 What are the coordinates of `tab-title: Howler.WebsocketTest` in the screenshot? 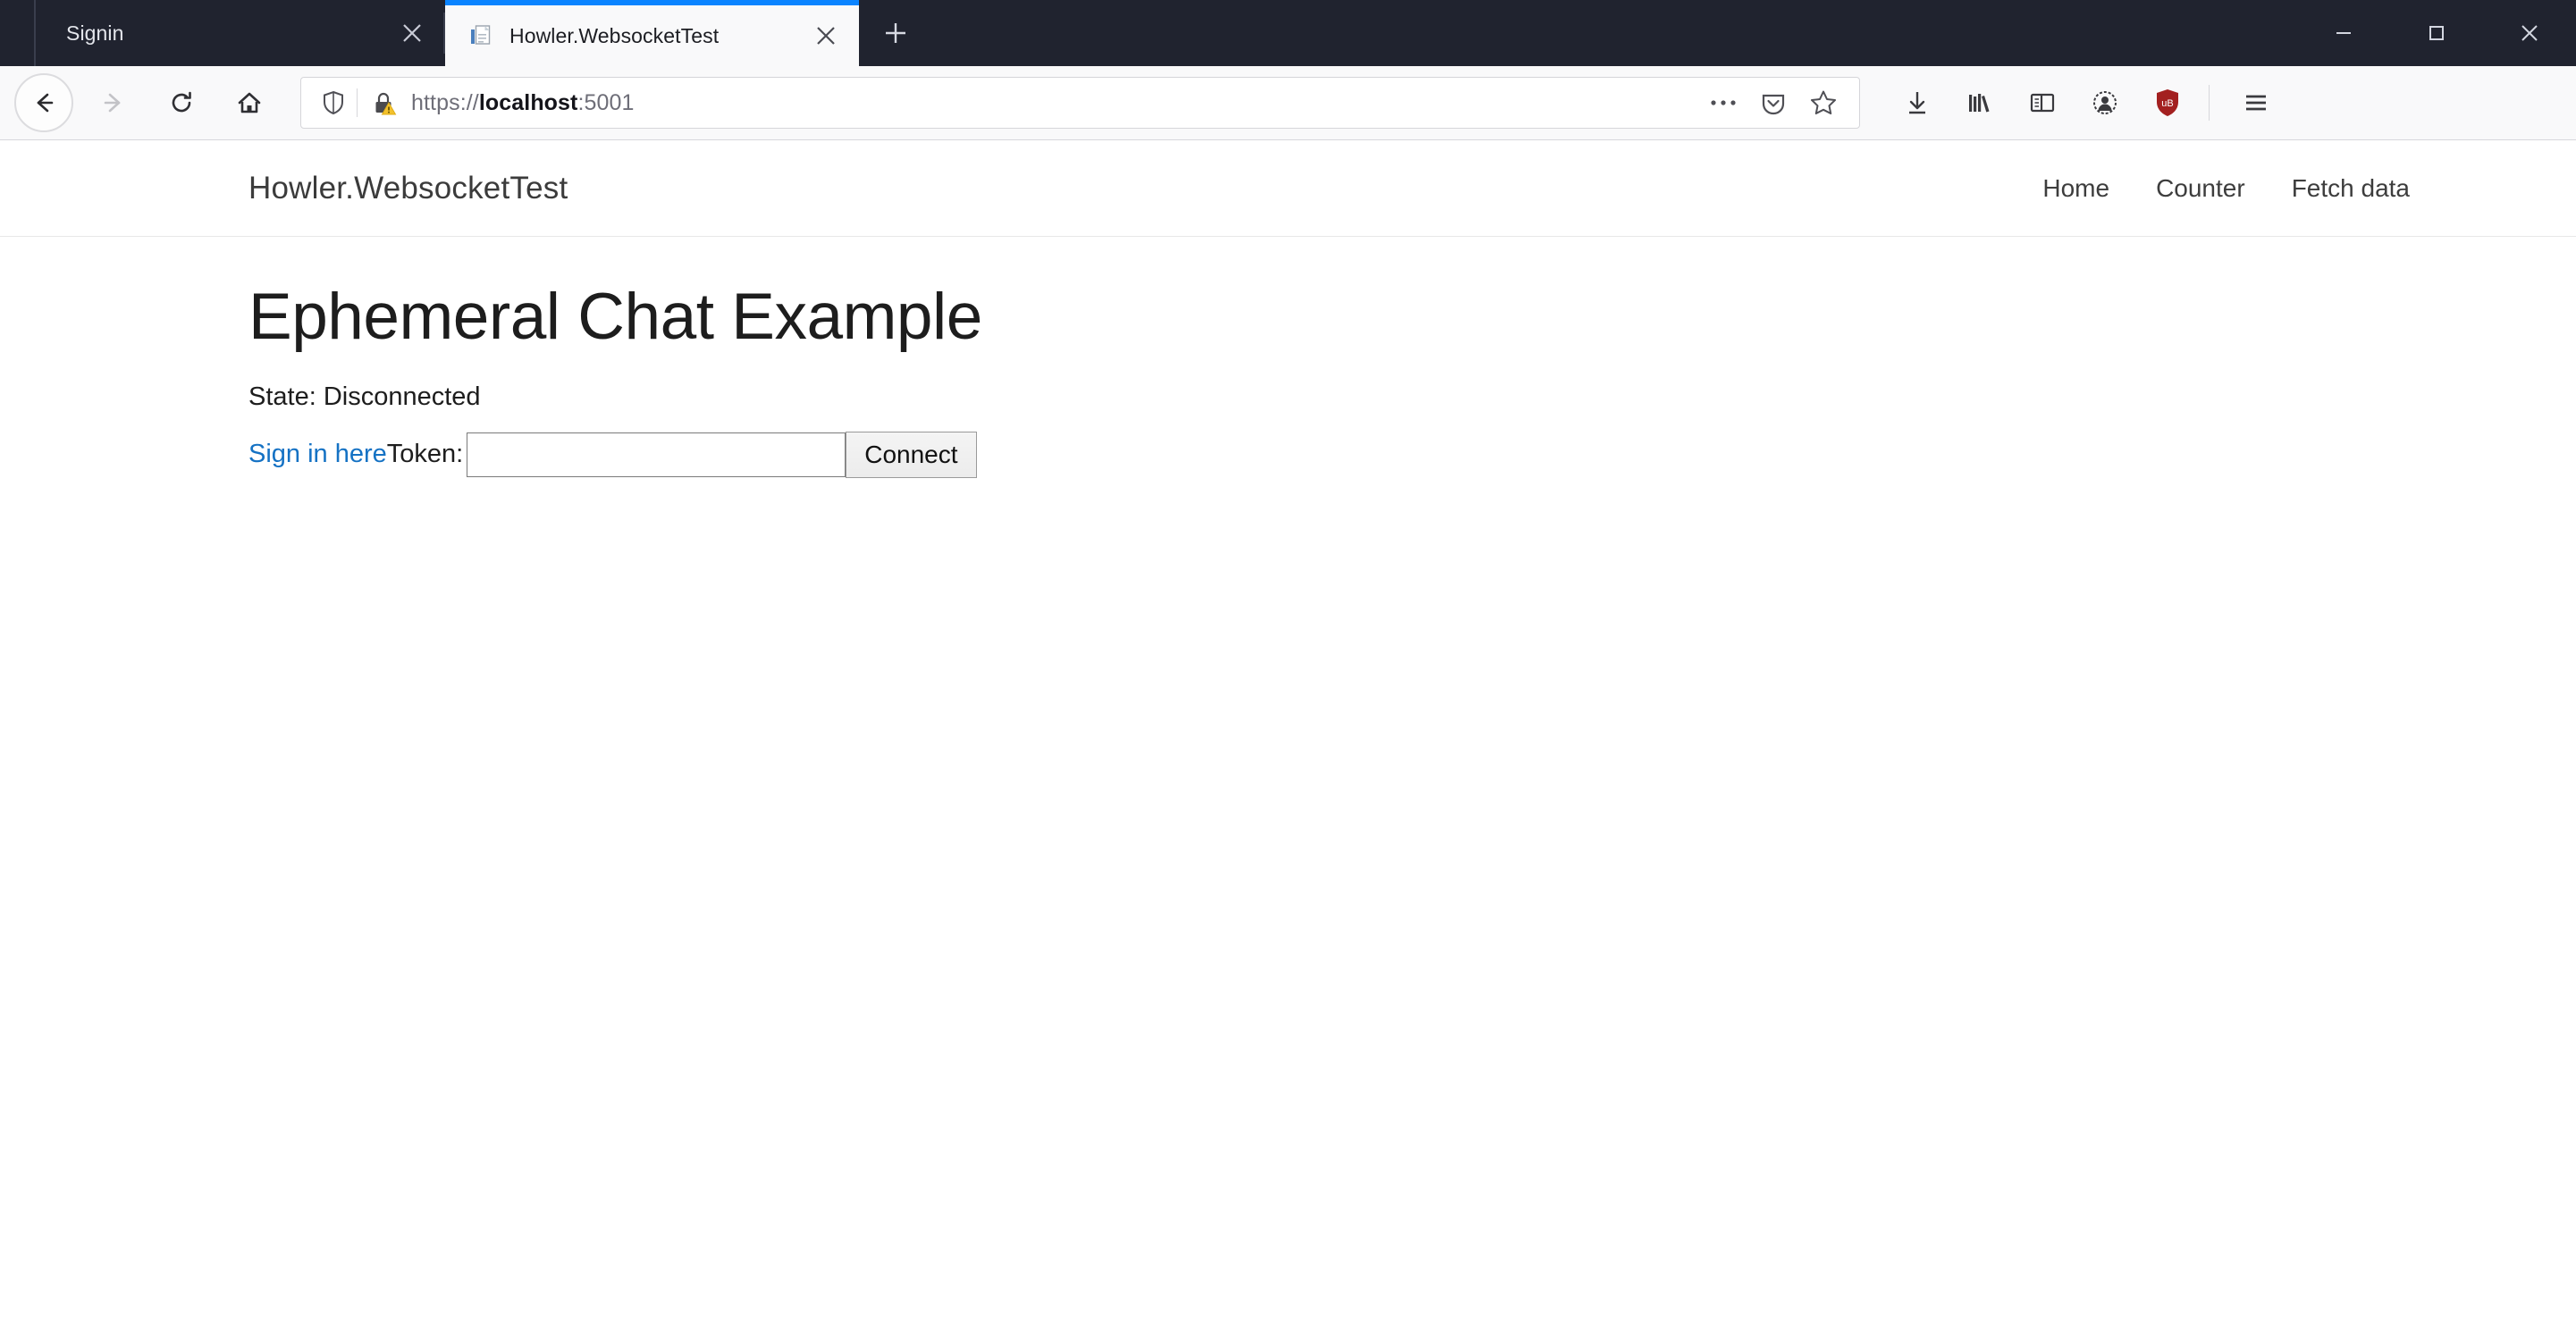 It's located at (615, 35).